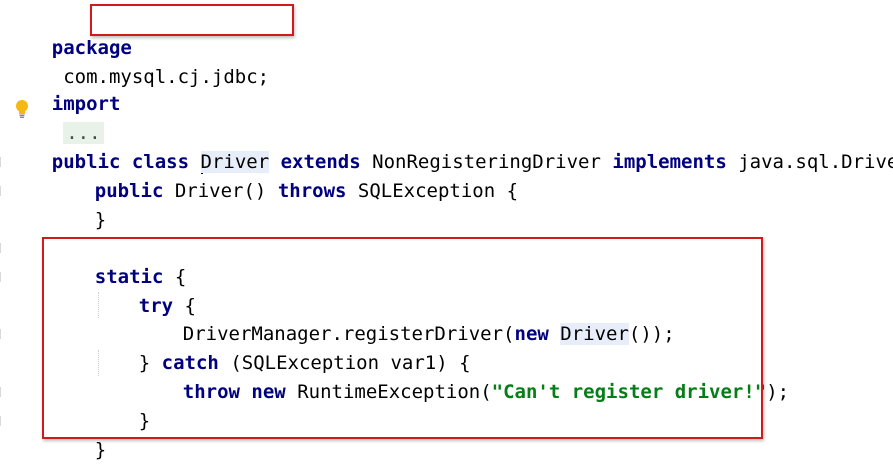 This screenshot has width=893, height=469. Describe the element at coordinates (815, 162) in the screenshot. I see `interface-name: java.sql.Driver` at that location.